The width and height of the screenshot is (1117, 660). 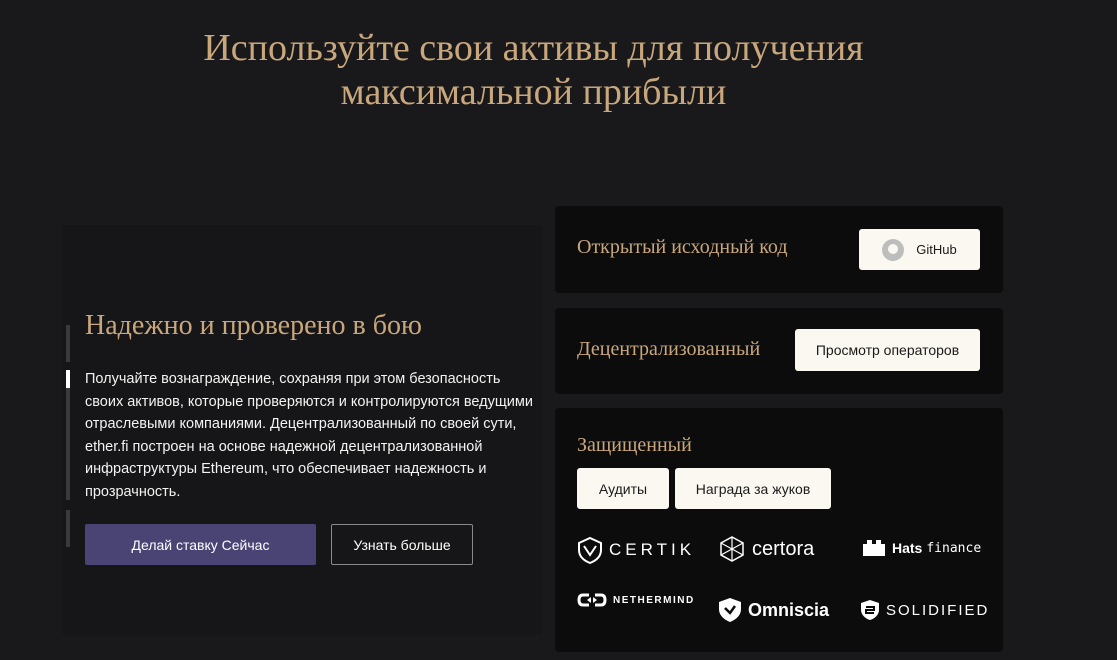 I want to click on omniscia-logo: Omniscia, so click(x=773, y=610).